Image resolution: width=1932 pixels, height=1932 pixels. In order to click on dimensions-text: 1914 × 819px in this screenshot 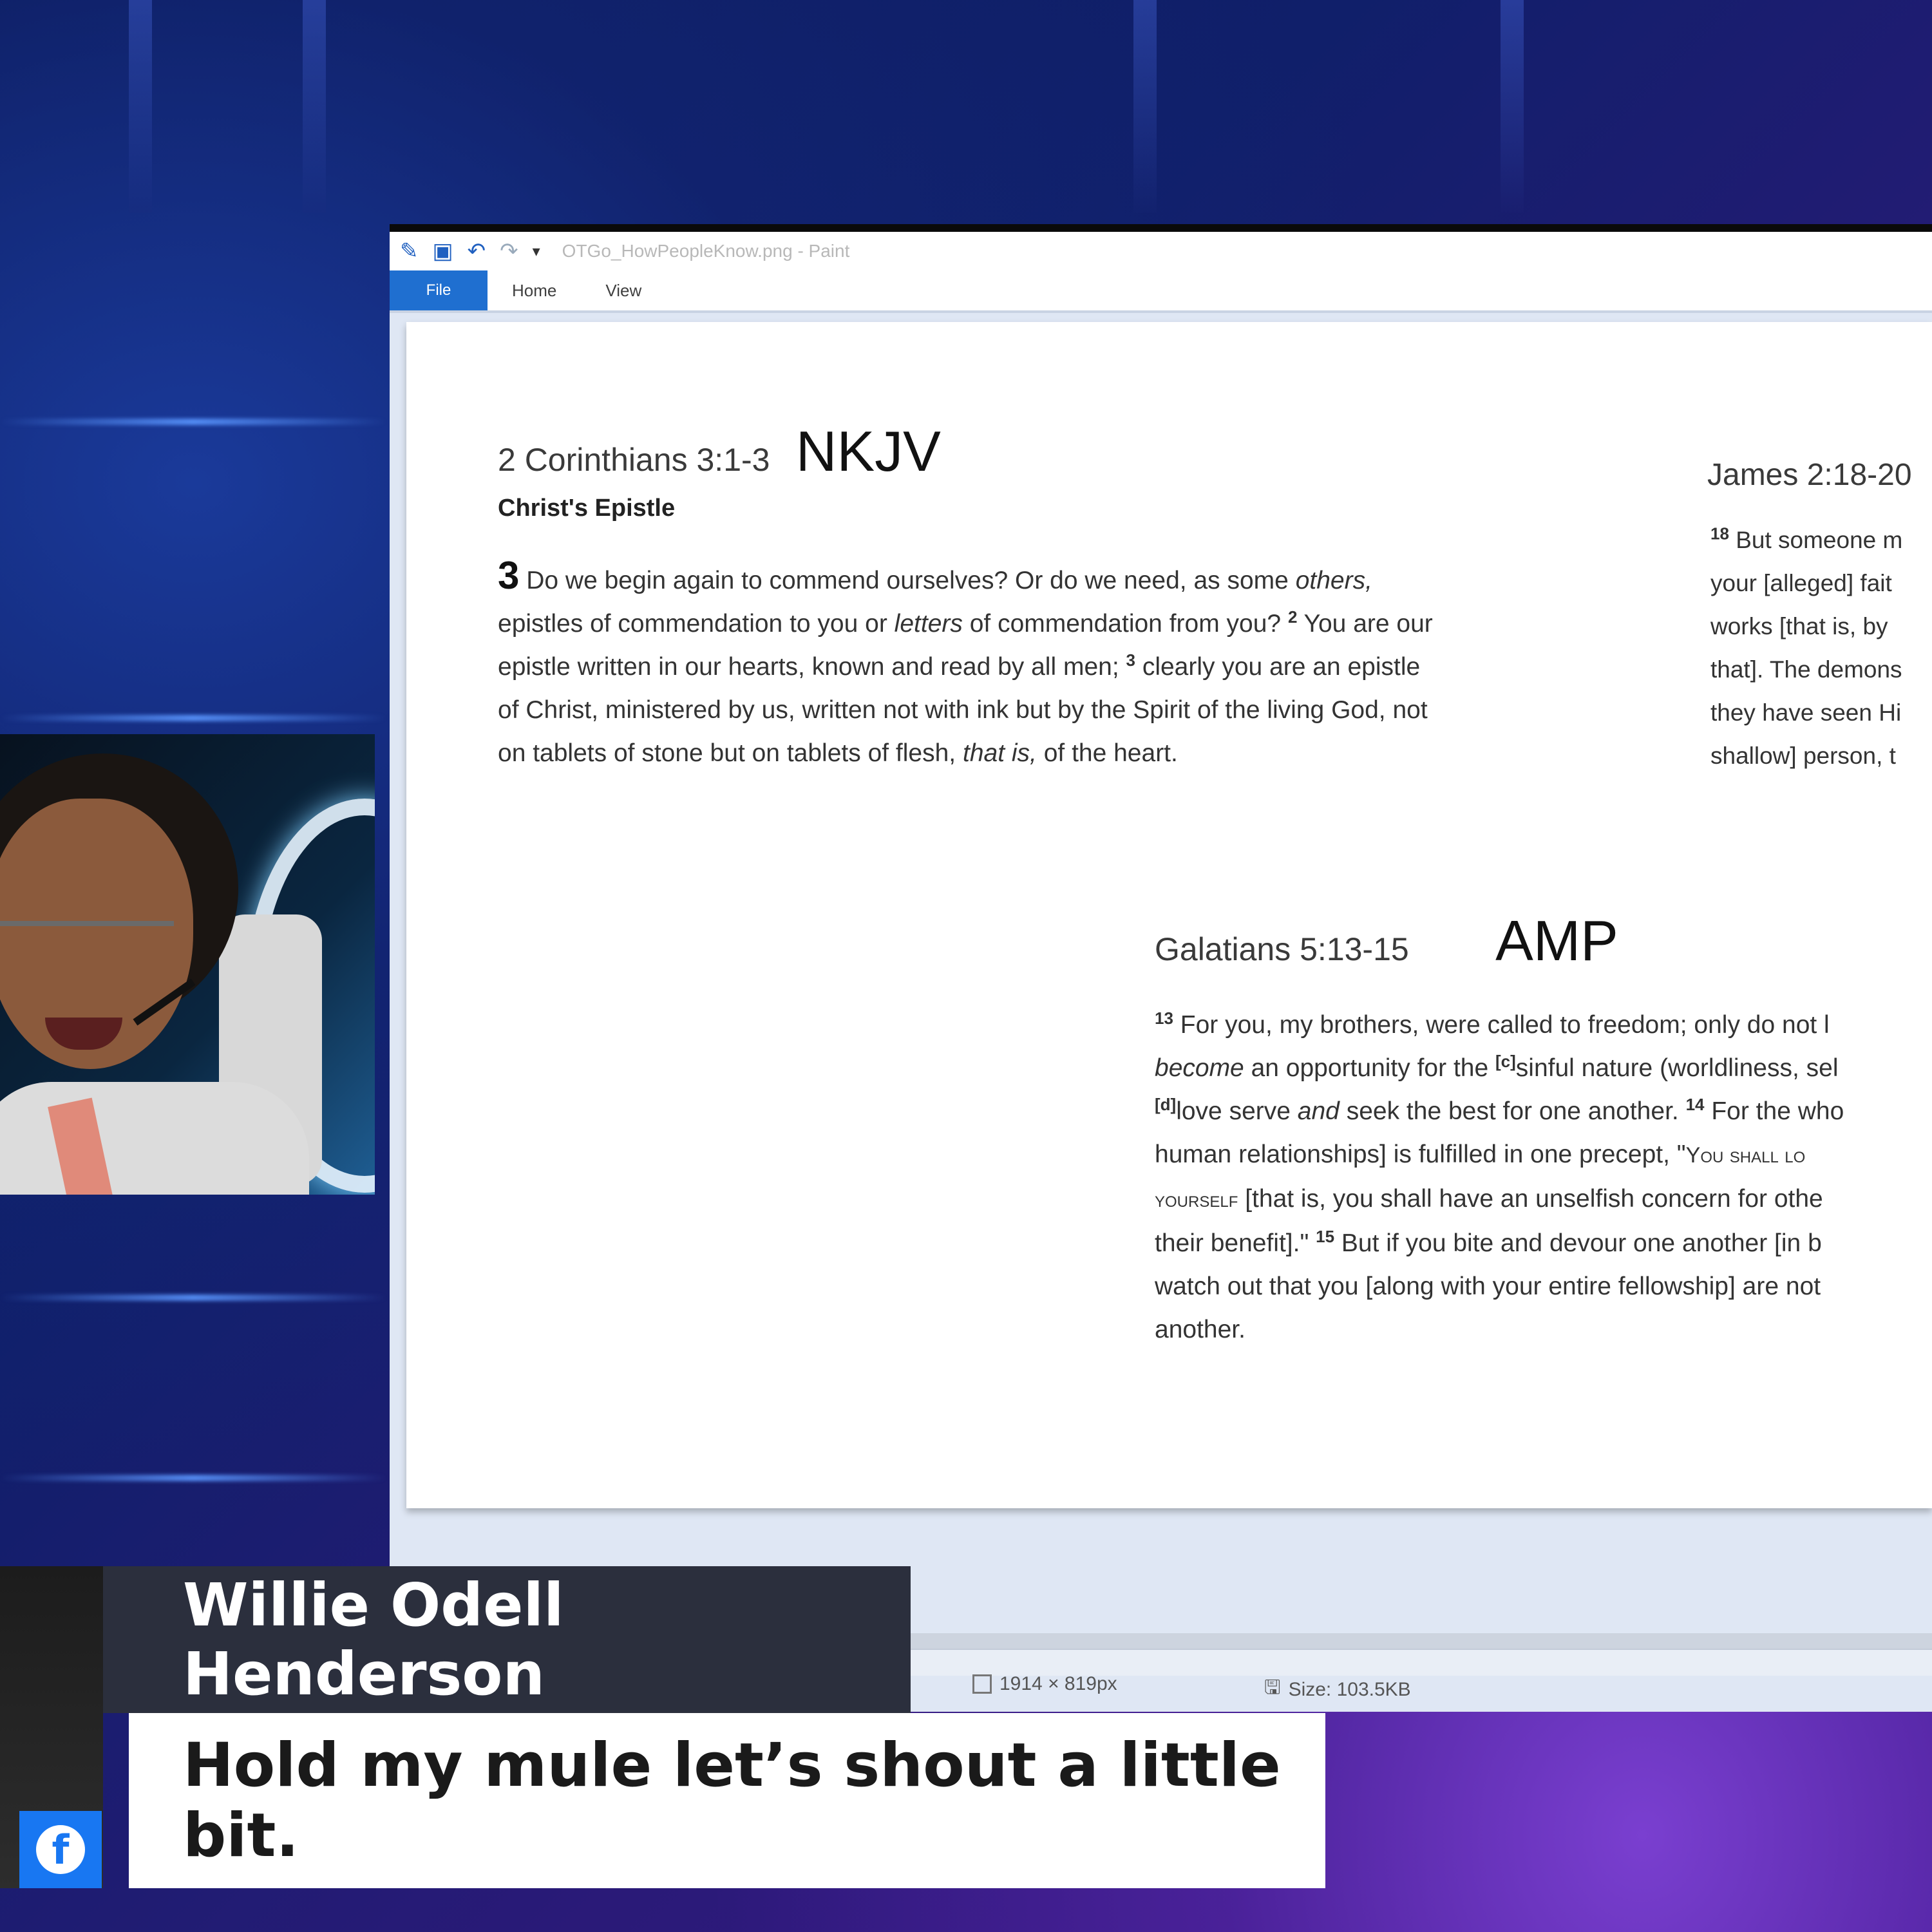, I will do `click(1058, 1684)`.